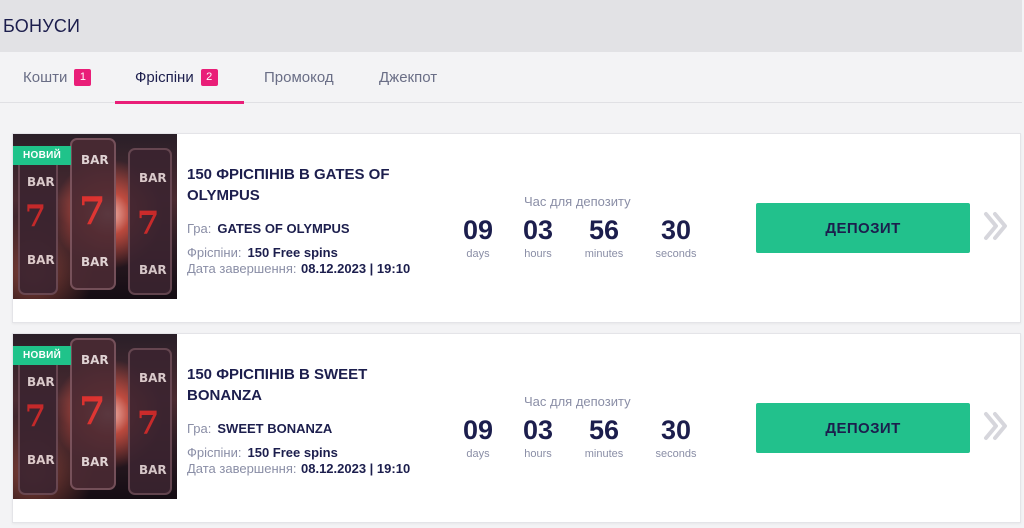  I want to click on tab-label: Джекпот, so click(408, 77).